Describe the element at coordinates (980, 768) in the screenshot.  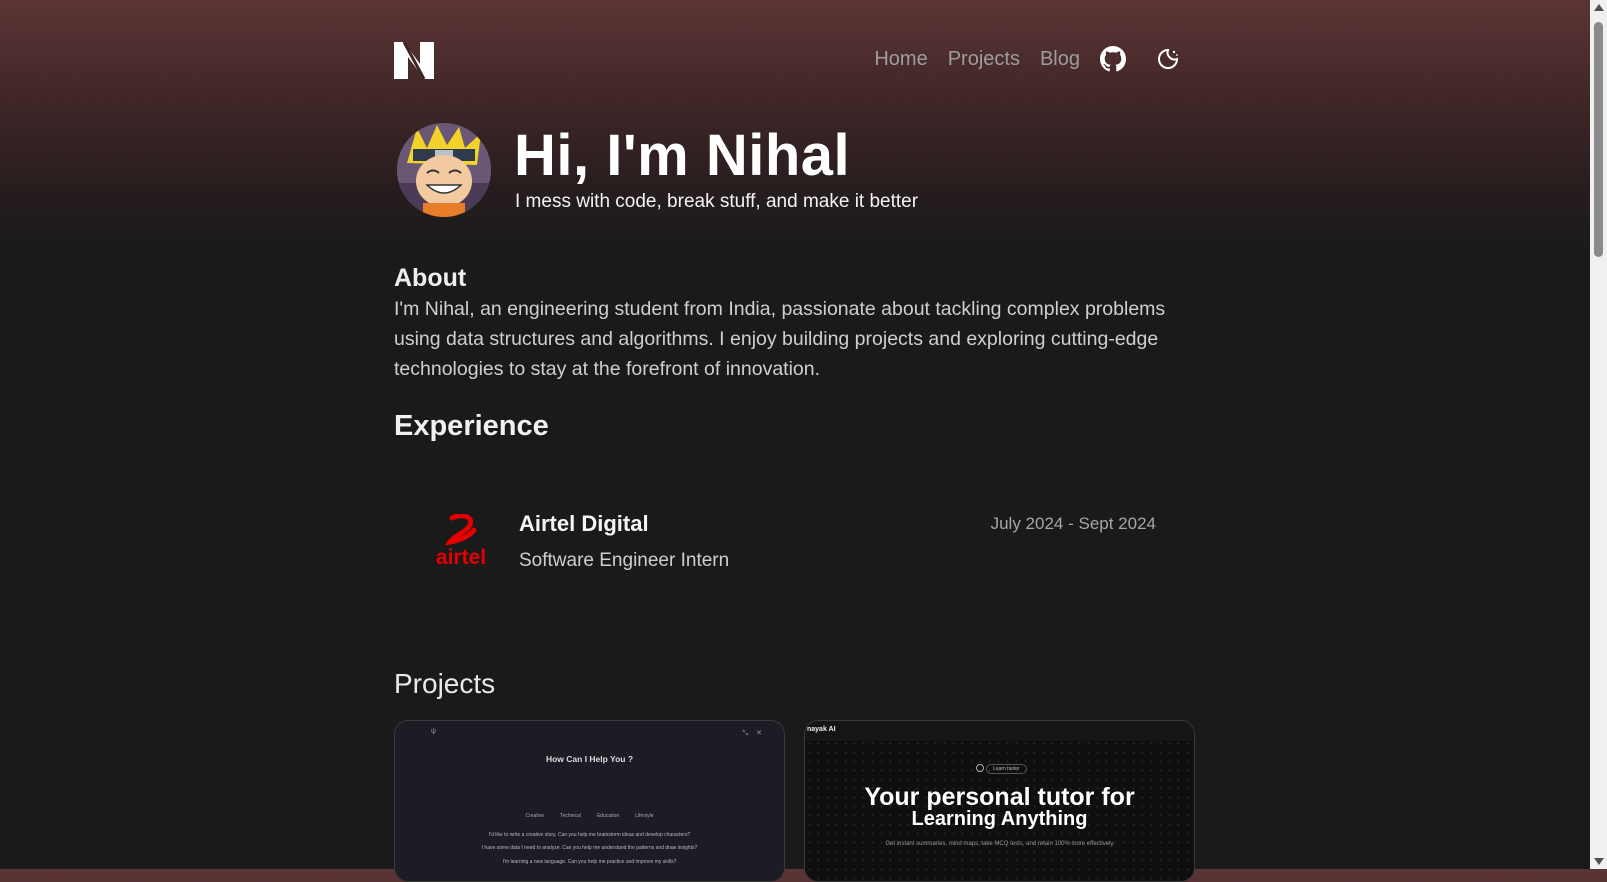
I see `badge-dot-icon` at that location.